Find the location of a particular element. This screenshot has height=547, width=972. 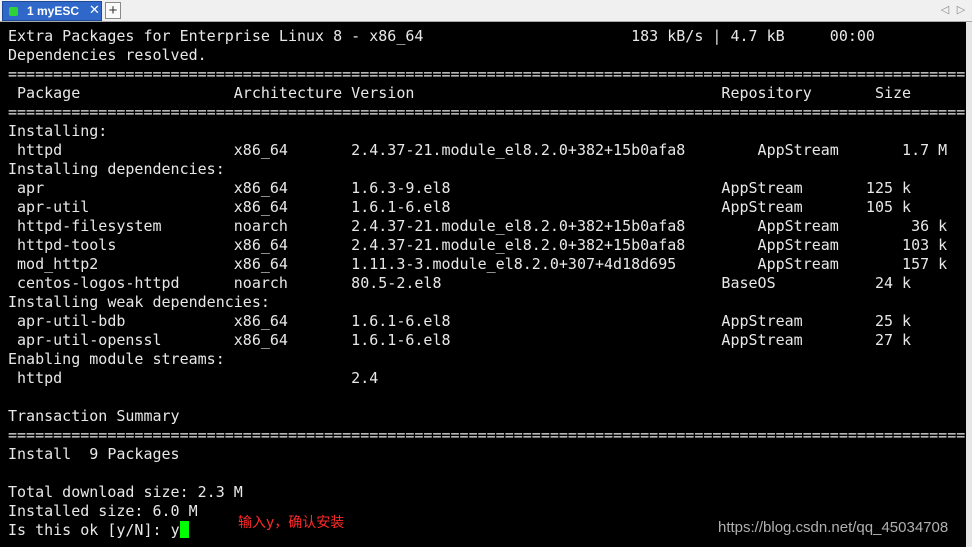

tab-label: 1 myESC is located at coordinates (53, 11).